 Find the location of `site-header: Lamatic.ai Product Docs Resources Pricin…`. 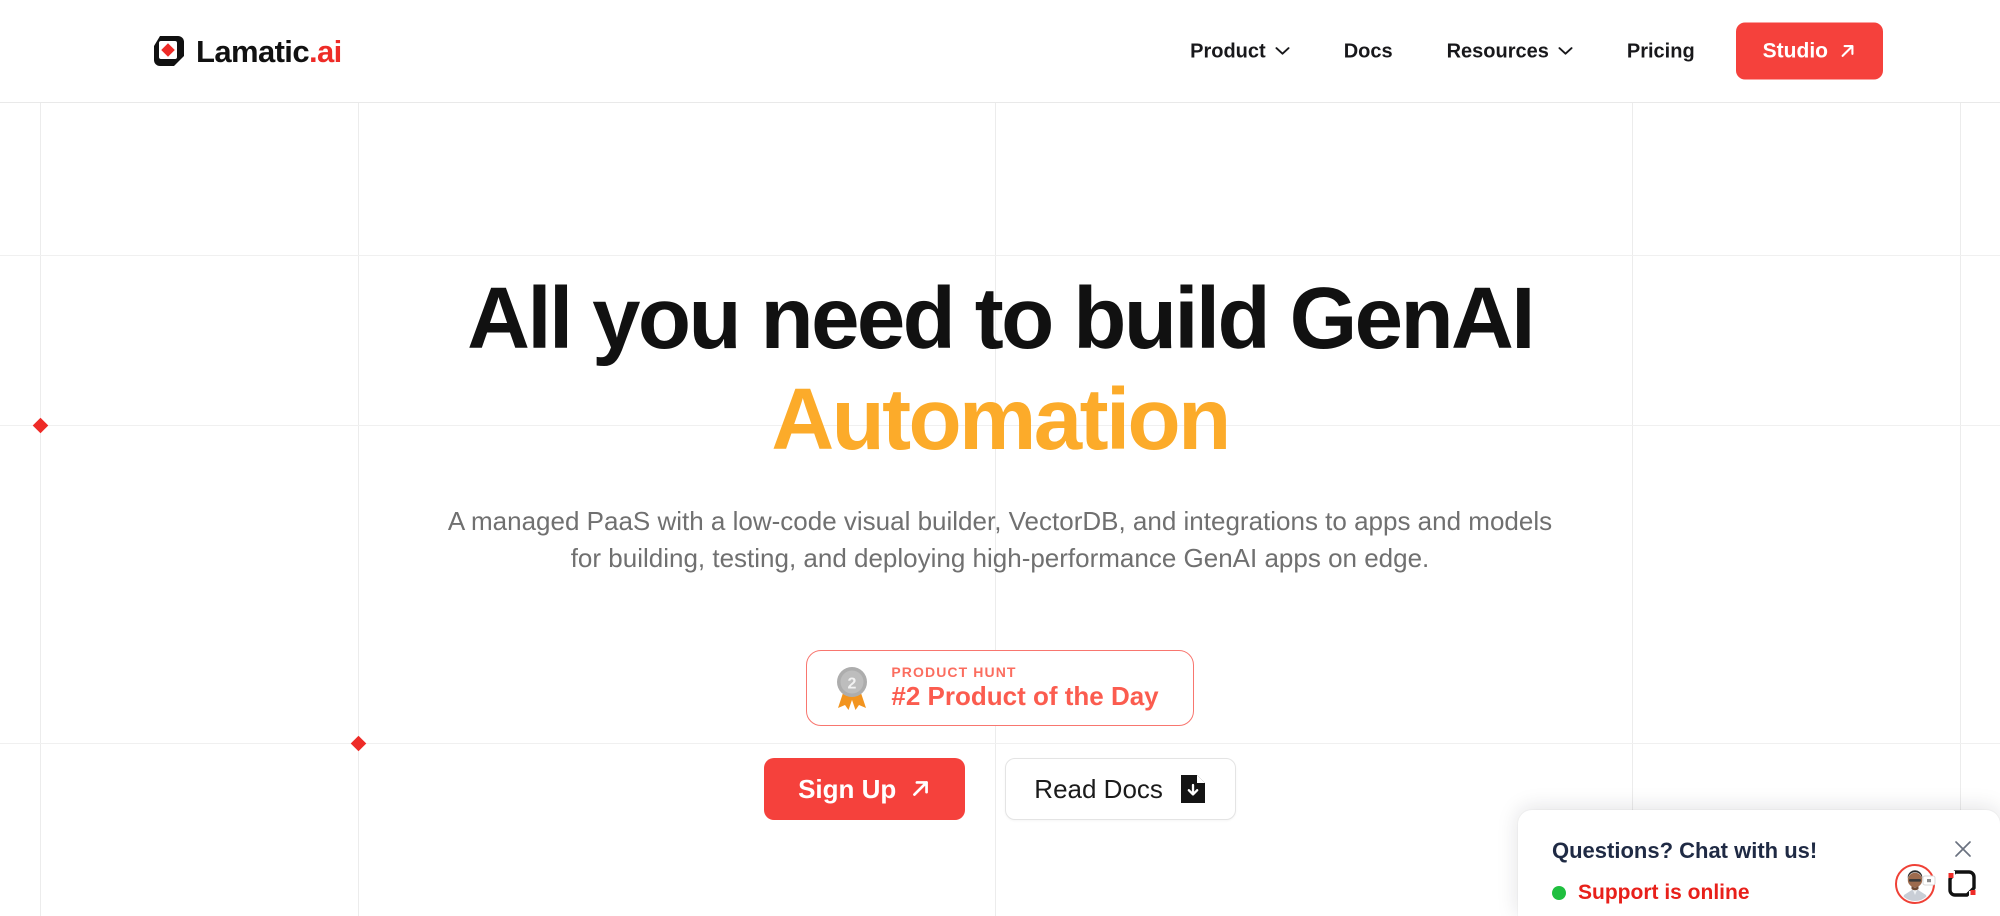

site-header: Lamatic.ai Product Docs Resources Pricin… is located at coordinates (1000, 51).